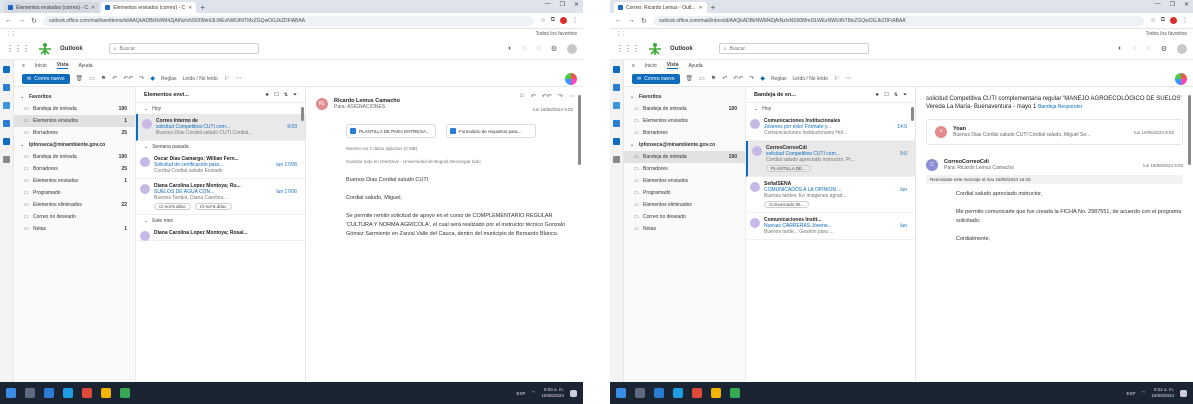  What do you see at coordinates (1144, 393) in the screenshot?
I see `wifi-icon: ◠` at bounding box center [1144, 393].